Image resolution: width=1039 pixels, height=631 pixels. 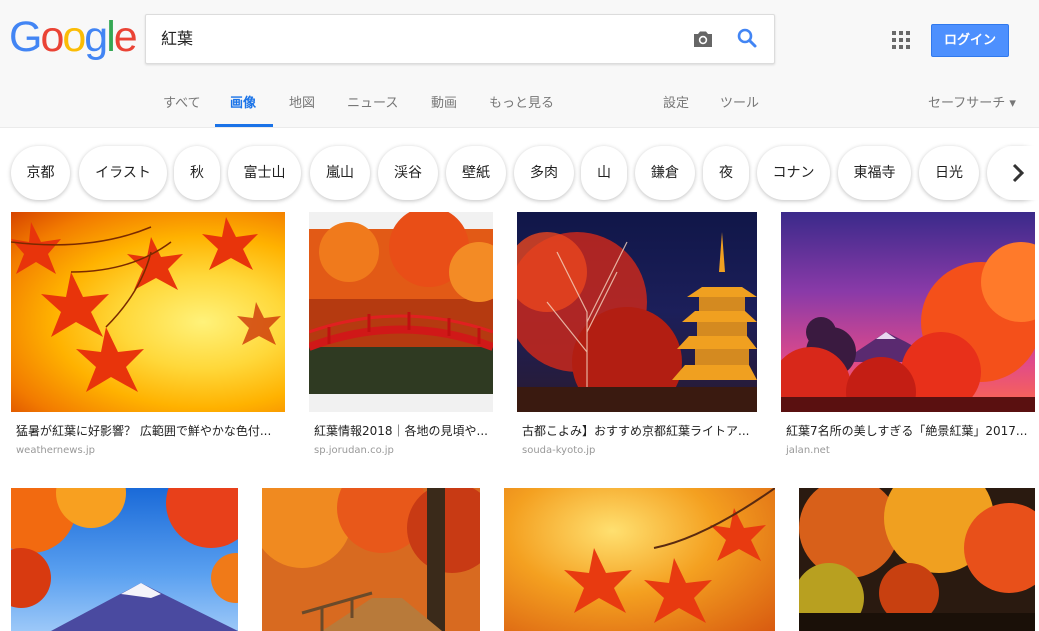 I want to click on image-result: 古都こよみ】おすすめ京都紅葉ライトア... souda-kyoto.jp, so click(x=637, y=337).